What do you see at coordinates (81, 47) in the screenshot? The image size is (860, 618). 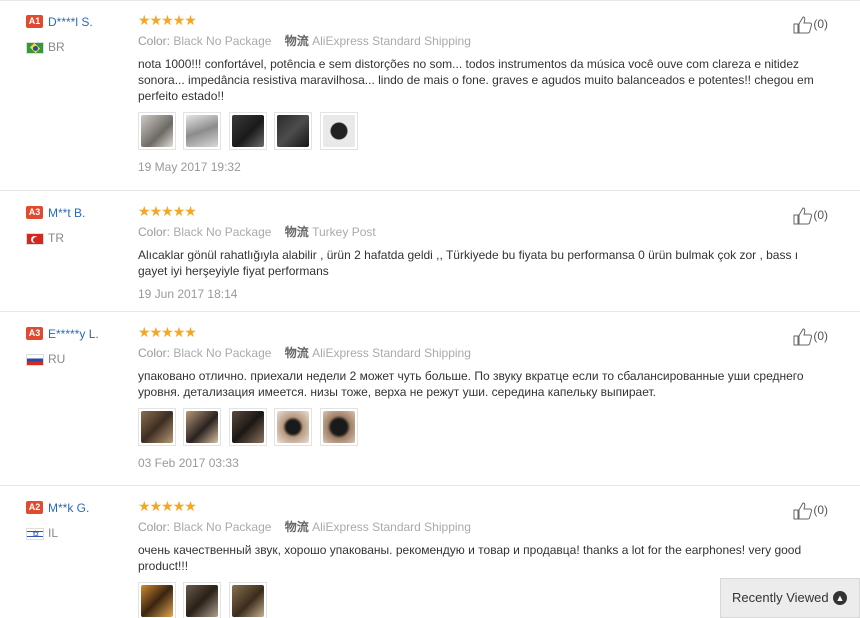 I see `reviewer-country: BR` at bounding box center [81, 47].